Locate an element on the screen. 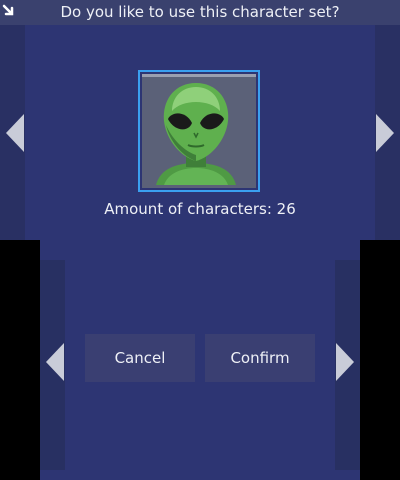 The image size is (400, 480). bottom-left-arrow-icon is located at coordinates (55, 362).